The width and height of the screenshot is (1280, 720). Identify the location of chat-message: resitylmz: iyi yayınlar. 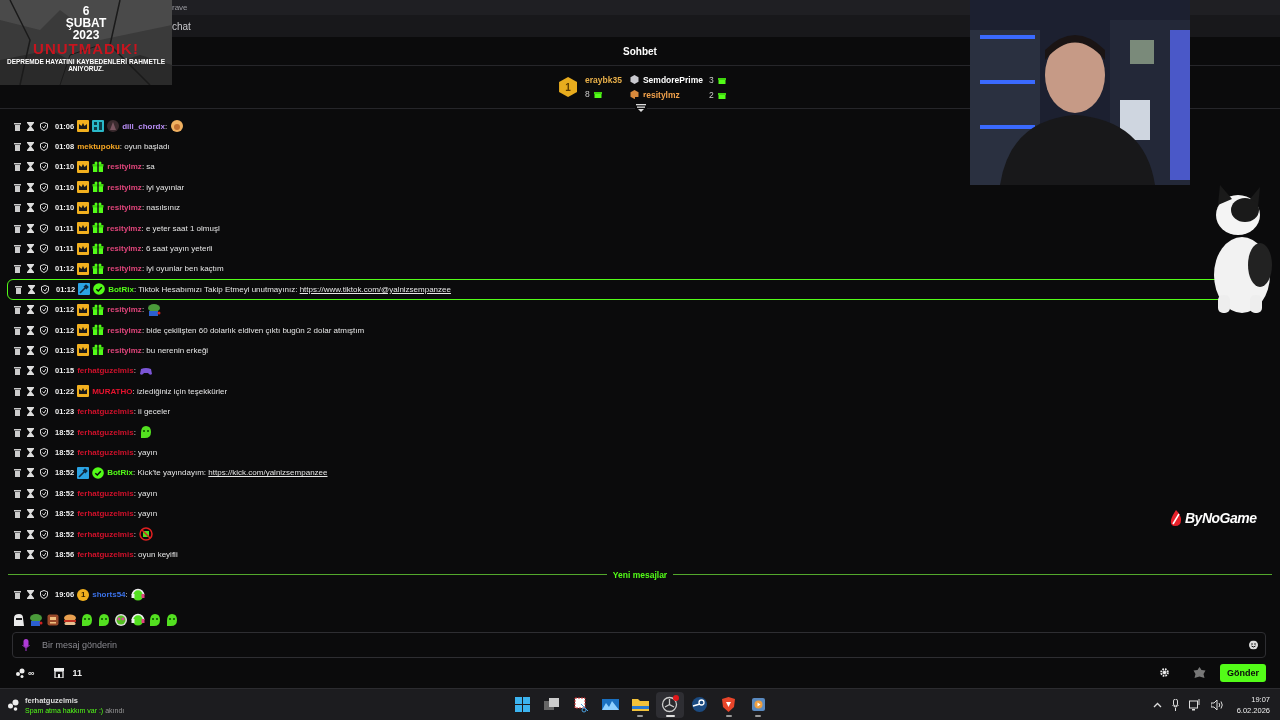
(146, 187).